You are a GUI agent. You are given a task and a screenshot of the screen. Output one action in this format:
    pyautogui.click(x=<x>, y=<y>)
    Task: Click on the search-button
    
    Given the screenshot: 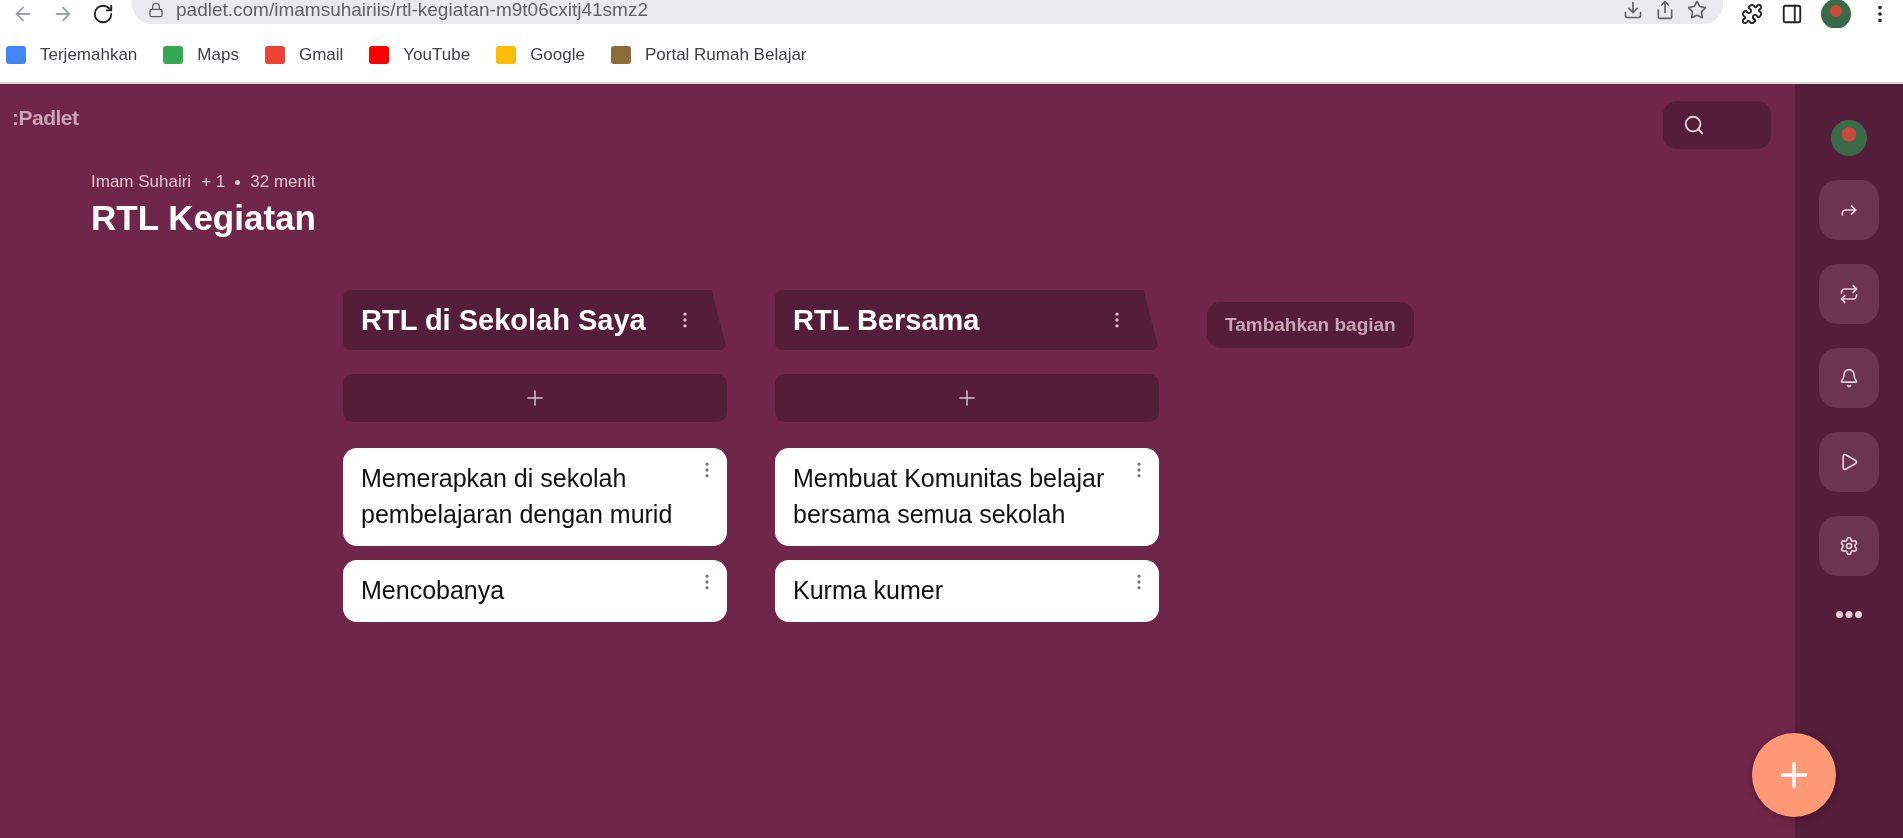 What is the action you would take?
    pyautogui.click(x=1717, y=125)
    